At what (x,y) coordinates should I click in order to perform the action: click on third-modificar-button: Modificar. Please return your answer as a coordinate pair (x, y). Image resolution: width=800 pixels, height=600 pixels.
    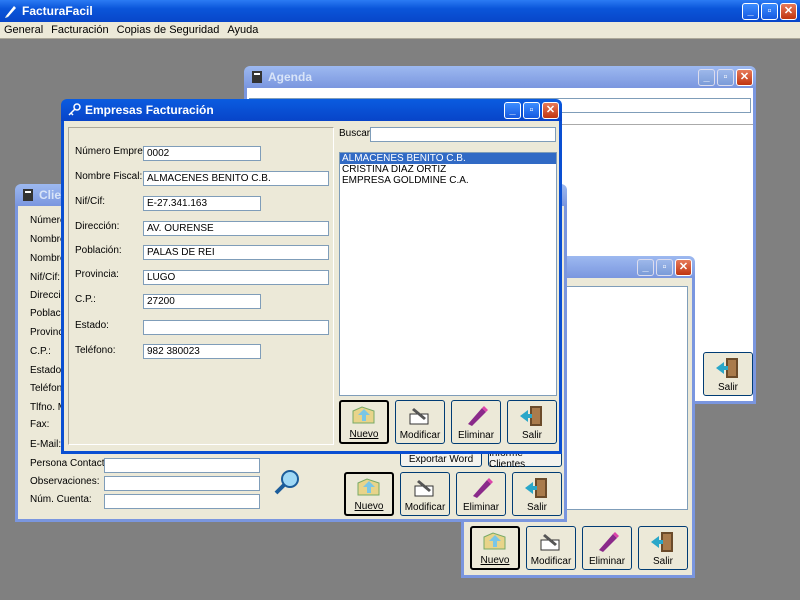
    Looking at the image, I should click on (551, 548).